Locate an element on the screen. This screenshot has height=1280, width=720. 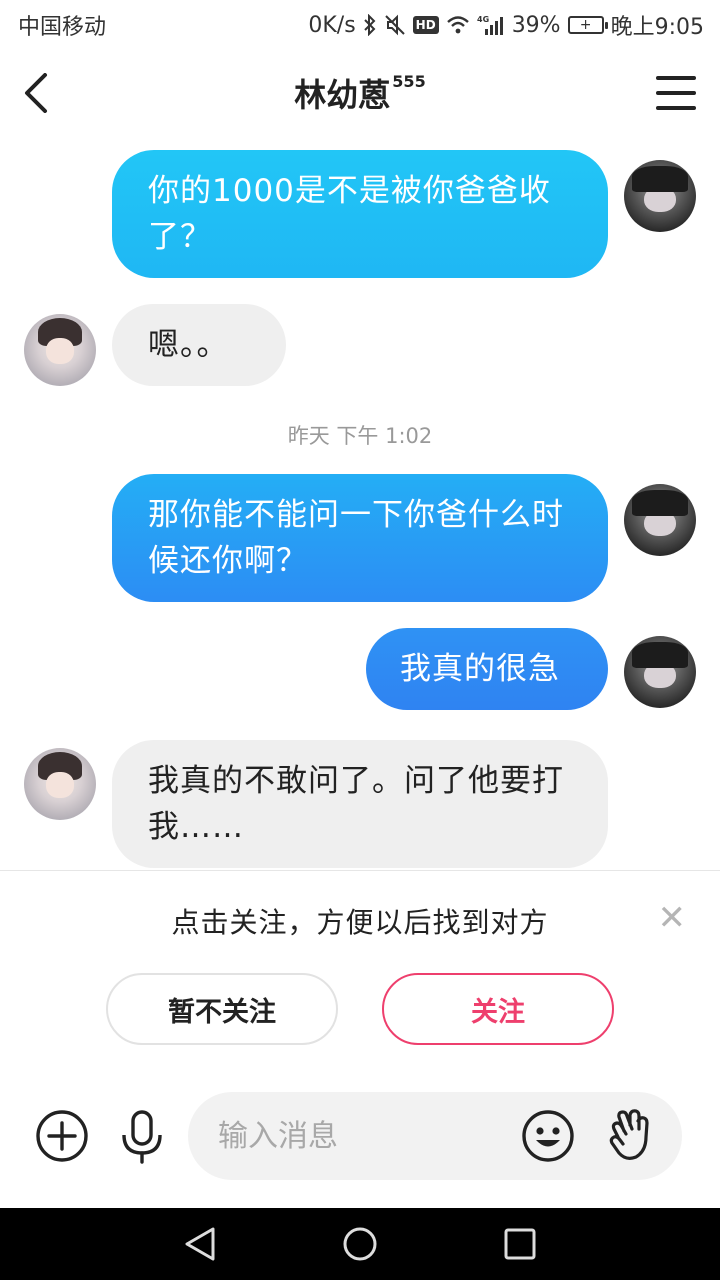
hamburger-menu-icon is located at coordinates (676, 78).